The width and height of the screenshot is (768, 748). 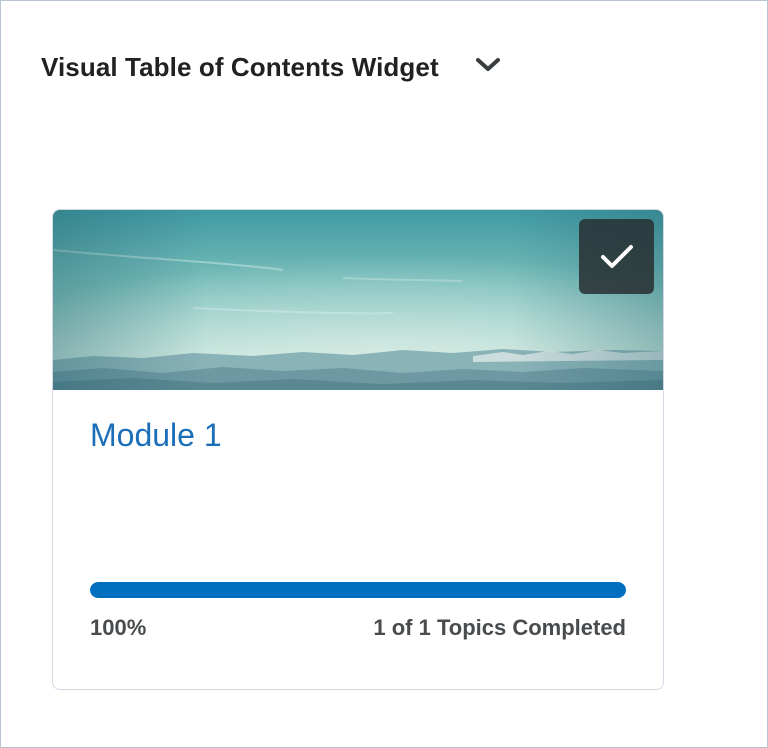 What do you see at coordinates (499, 627) in the screenshot?
I see `topics-completed-count: 1 of 1 Topics Completed` at bounding box center [499, 627].